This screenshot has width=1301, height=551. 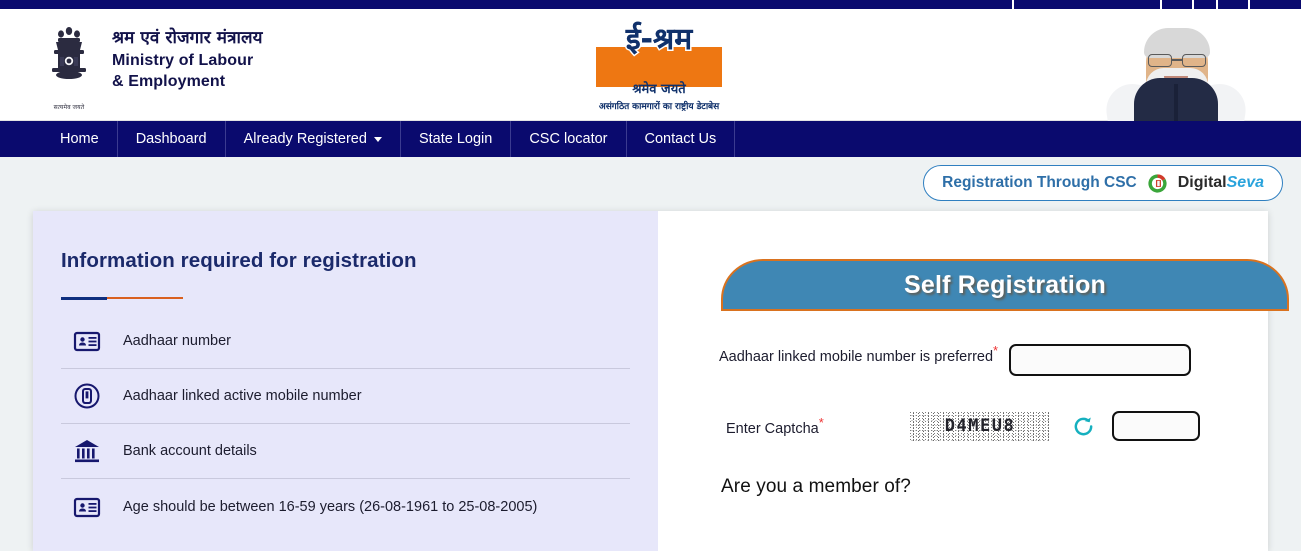 I want to click on nav-label: State Login, so click(x=455, y=139).